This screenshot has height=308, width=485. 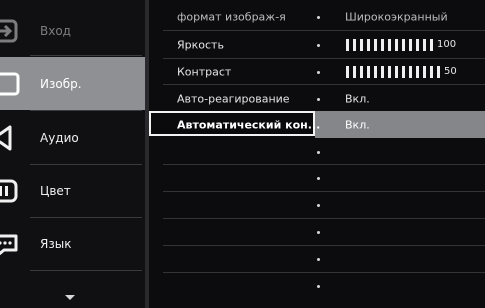 I want to click on sidebar-item-language: Язык, so click(x=72, y=243).